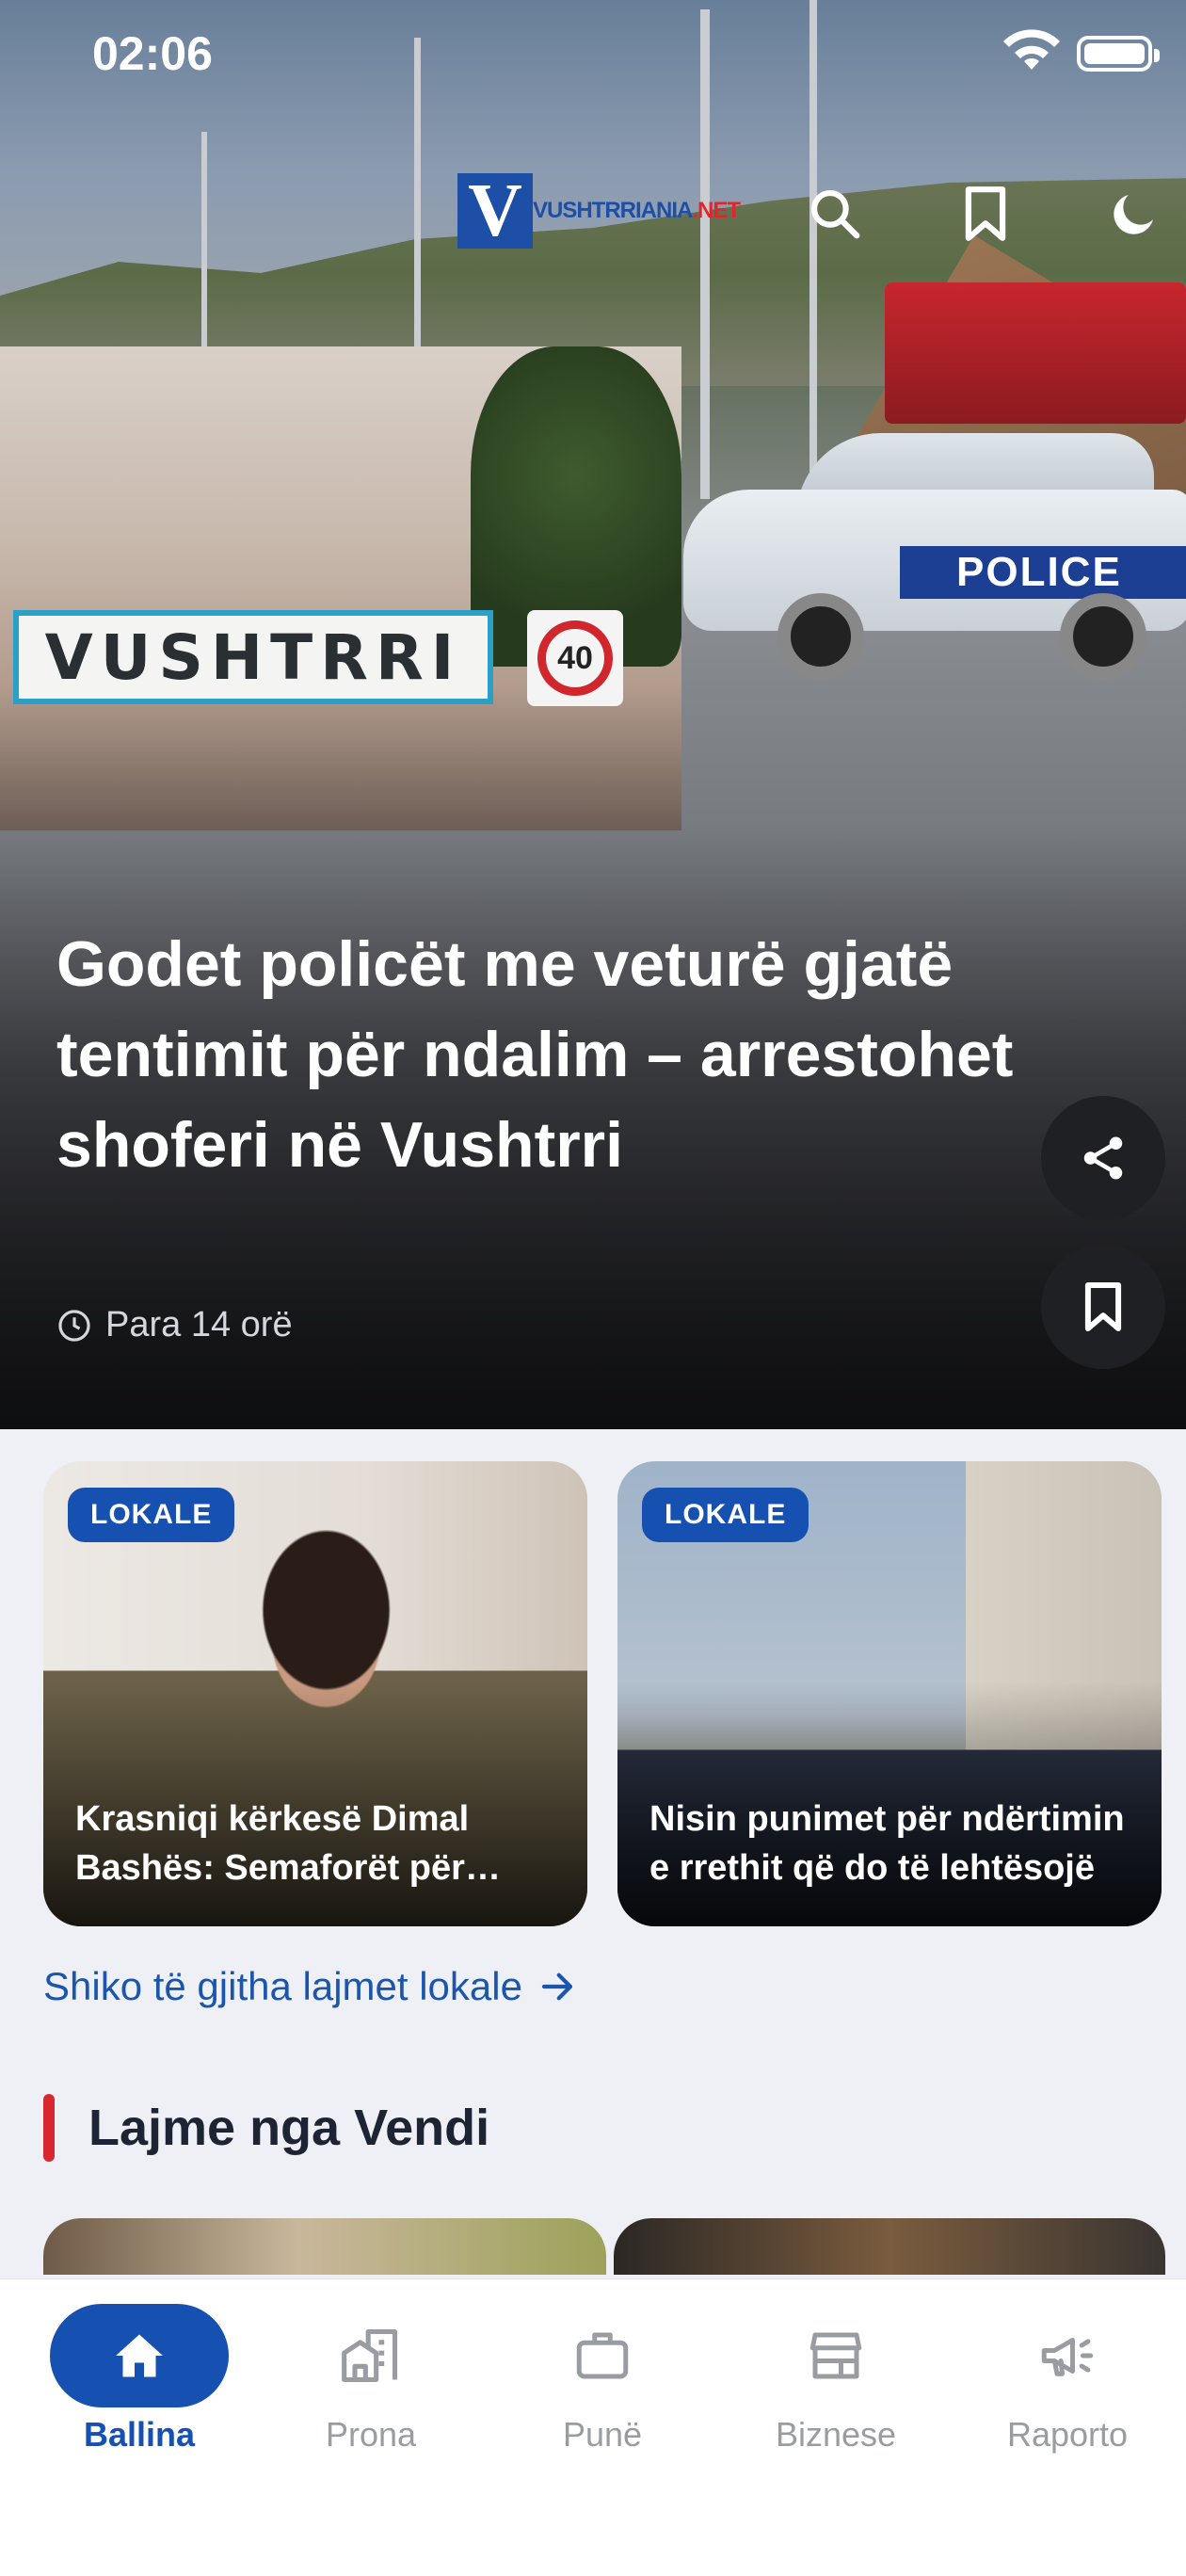  Describe the element at coordinates (1067, 2434) in the screenshot. I see `nav-label: Raporto` at that location.